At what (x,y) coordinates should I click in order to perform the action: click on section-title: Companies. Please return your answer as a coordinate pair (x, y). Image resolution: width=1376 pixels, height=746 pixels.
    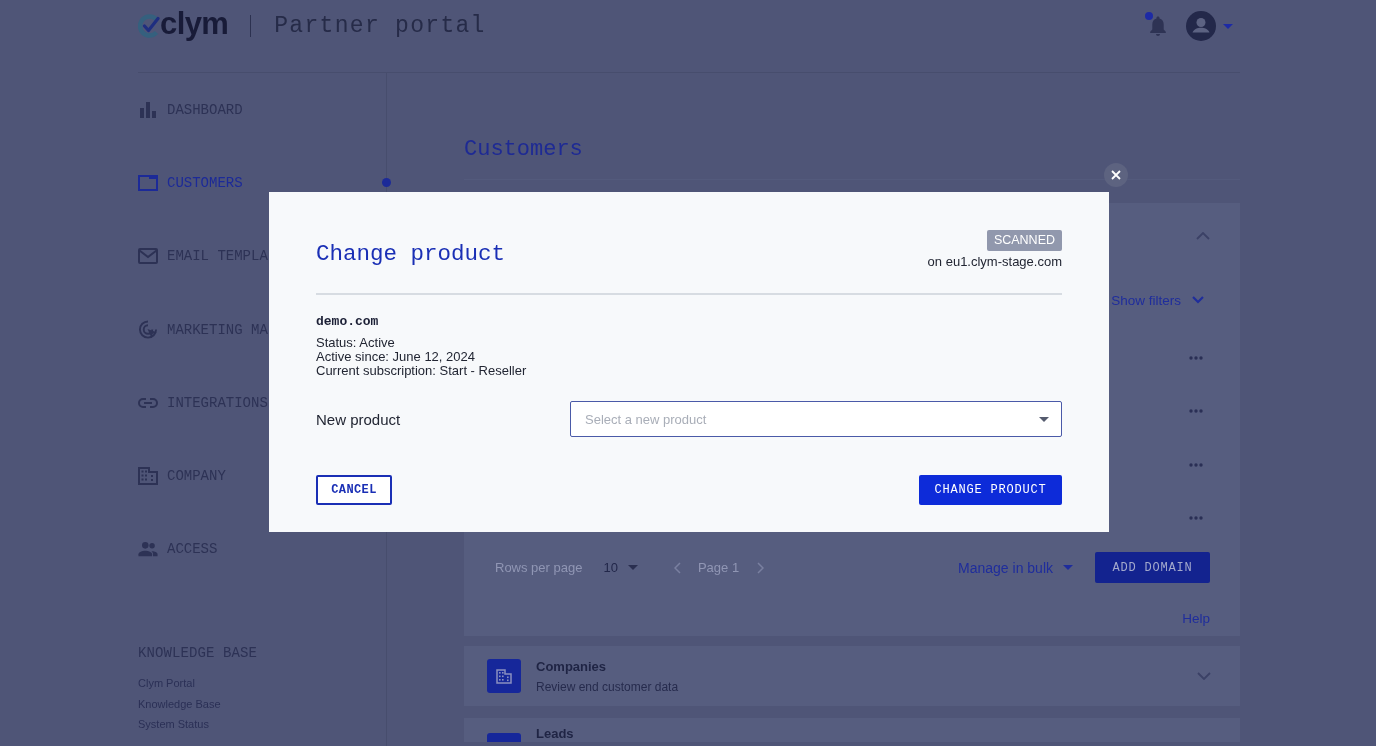
    Looking at the image, I should click on (572, 667).